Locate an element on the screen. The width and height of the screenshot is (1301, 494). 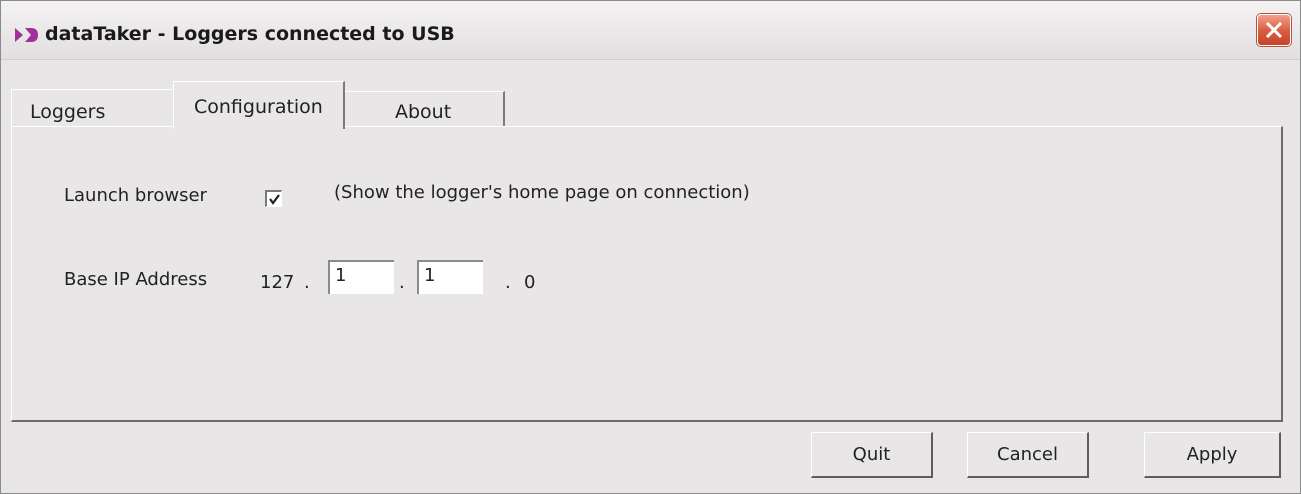
apply-button: Apply is located at coordinates (1212, 455).